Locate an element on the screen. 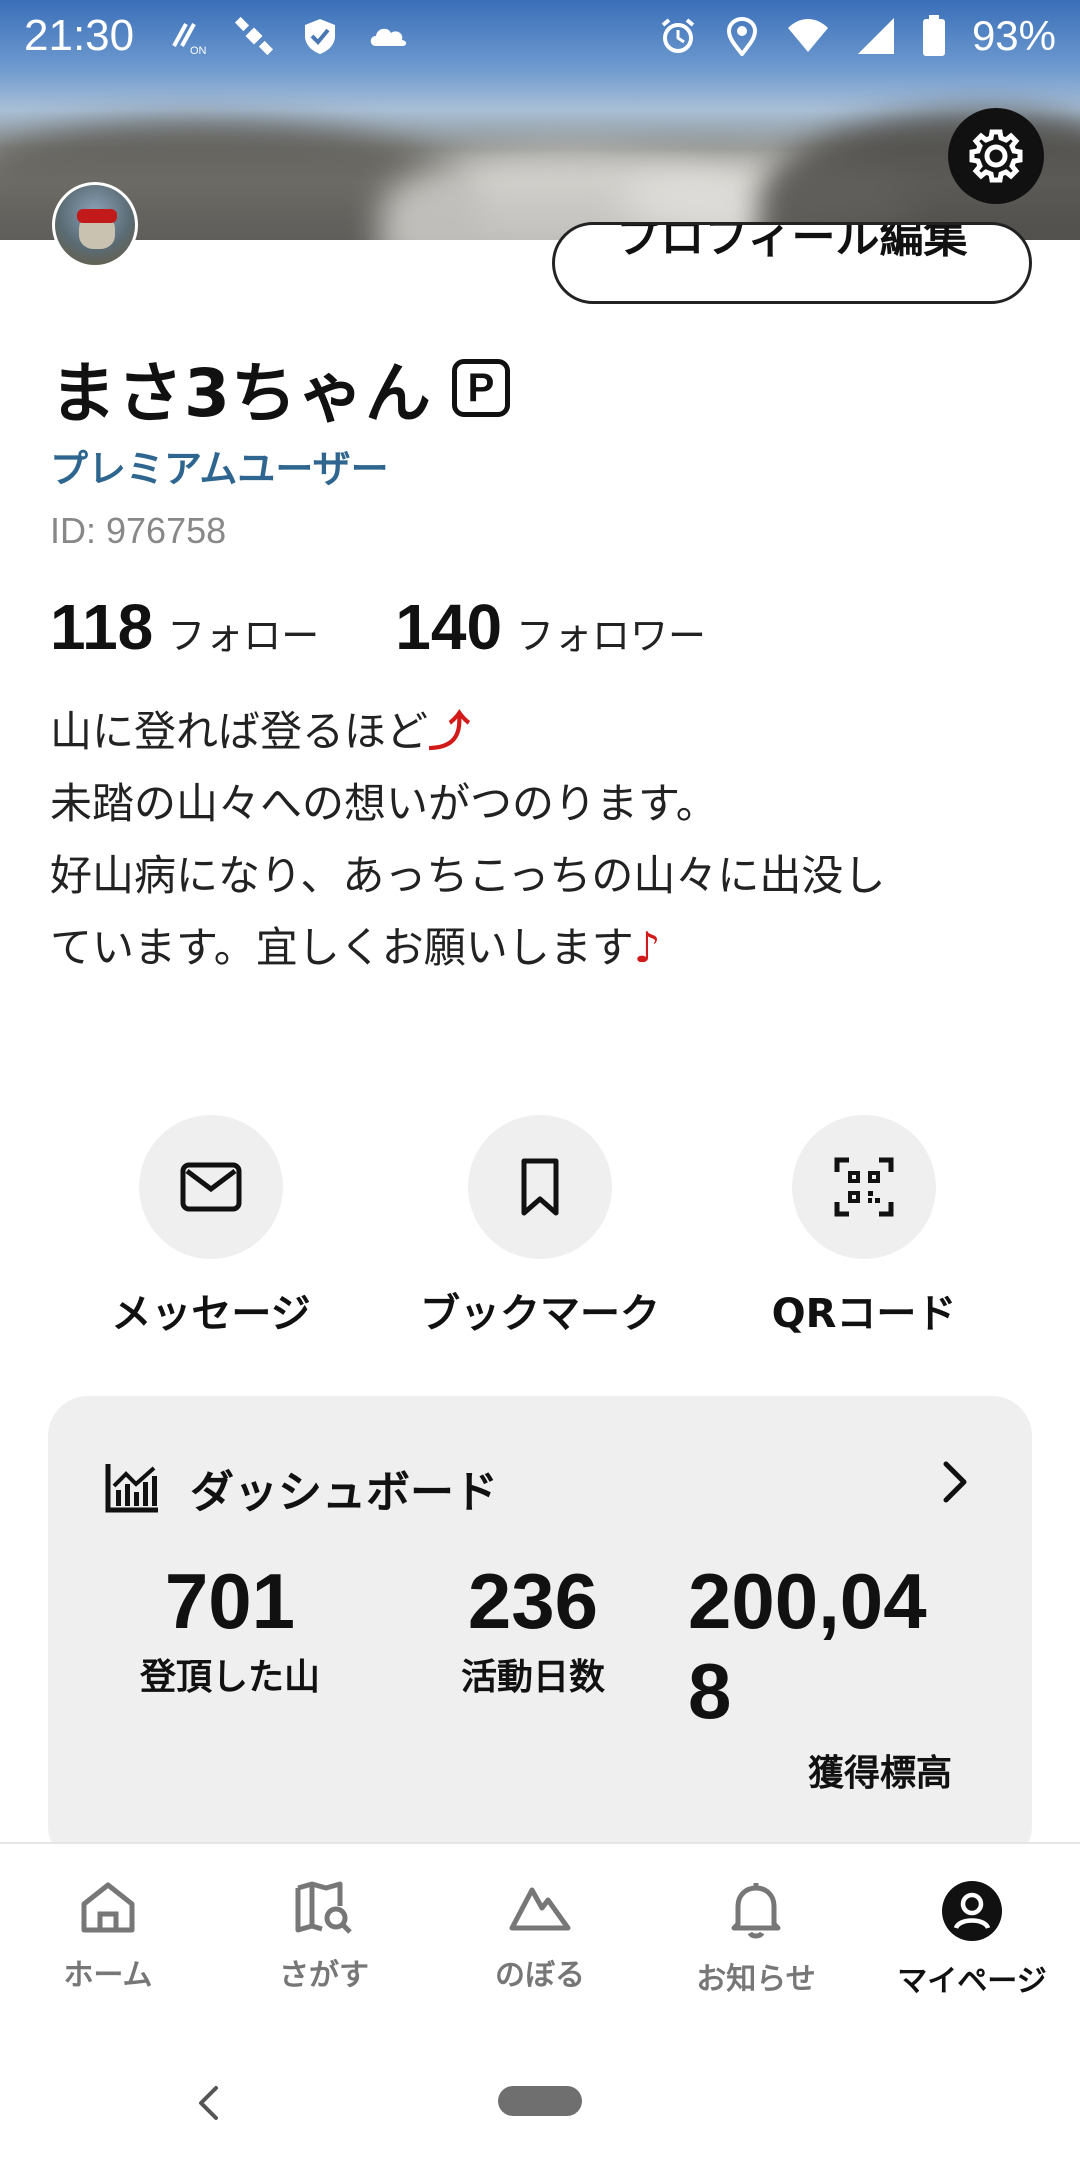  nav-climb: のぼる is located at coordinates (540, 1937).